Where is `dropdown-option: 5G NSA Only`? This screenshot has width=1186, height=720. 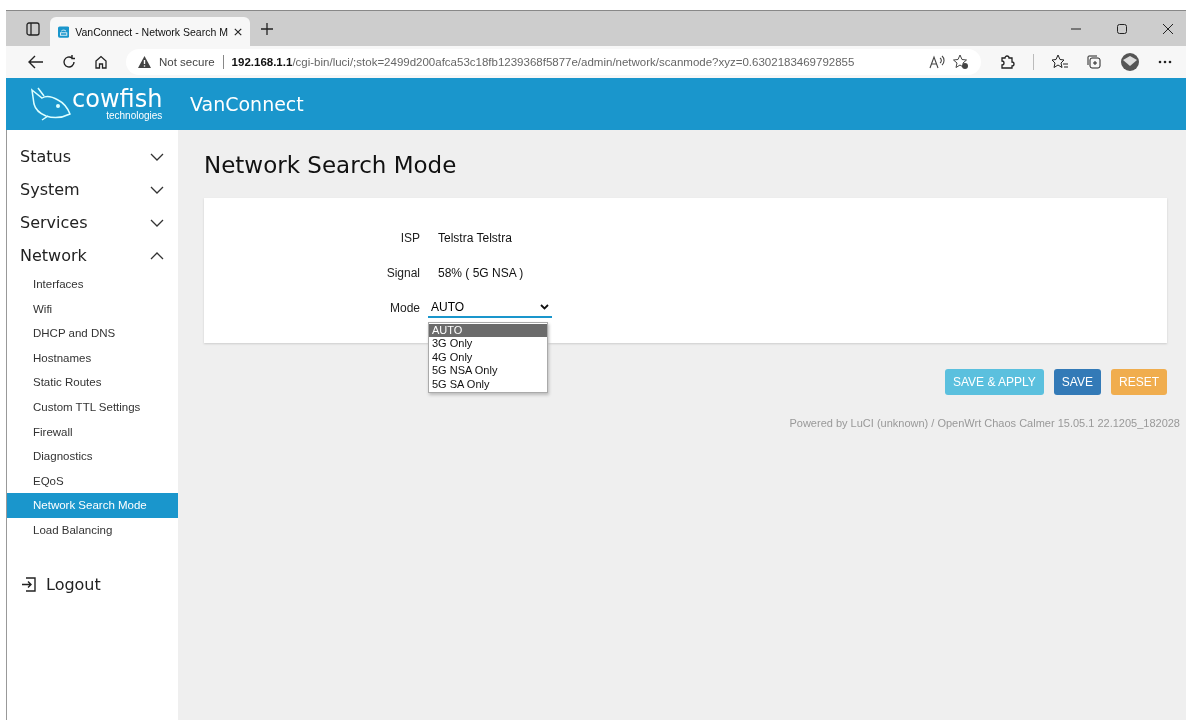 dropdown-option: 5G NSA Only is located at coordinates (488, 371).